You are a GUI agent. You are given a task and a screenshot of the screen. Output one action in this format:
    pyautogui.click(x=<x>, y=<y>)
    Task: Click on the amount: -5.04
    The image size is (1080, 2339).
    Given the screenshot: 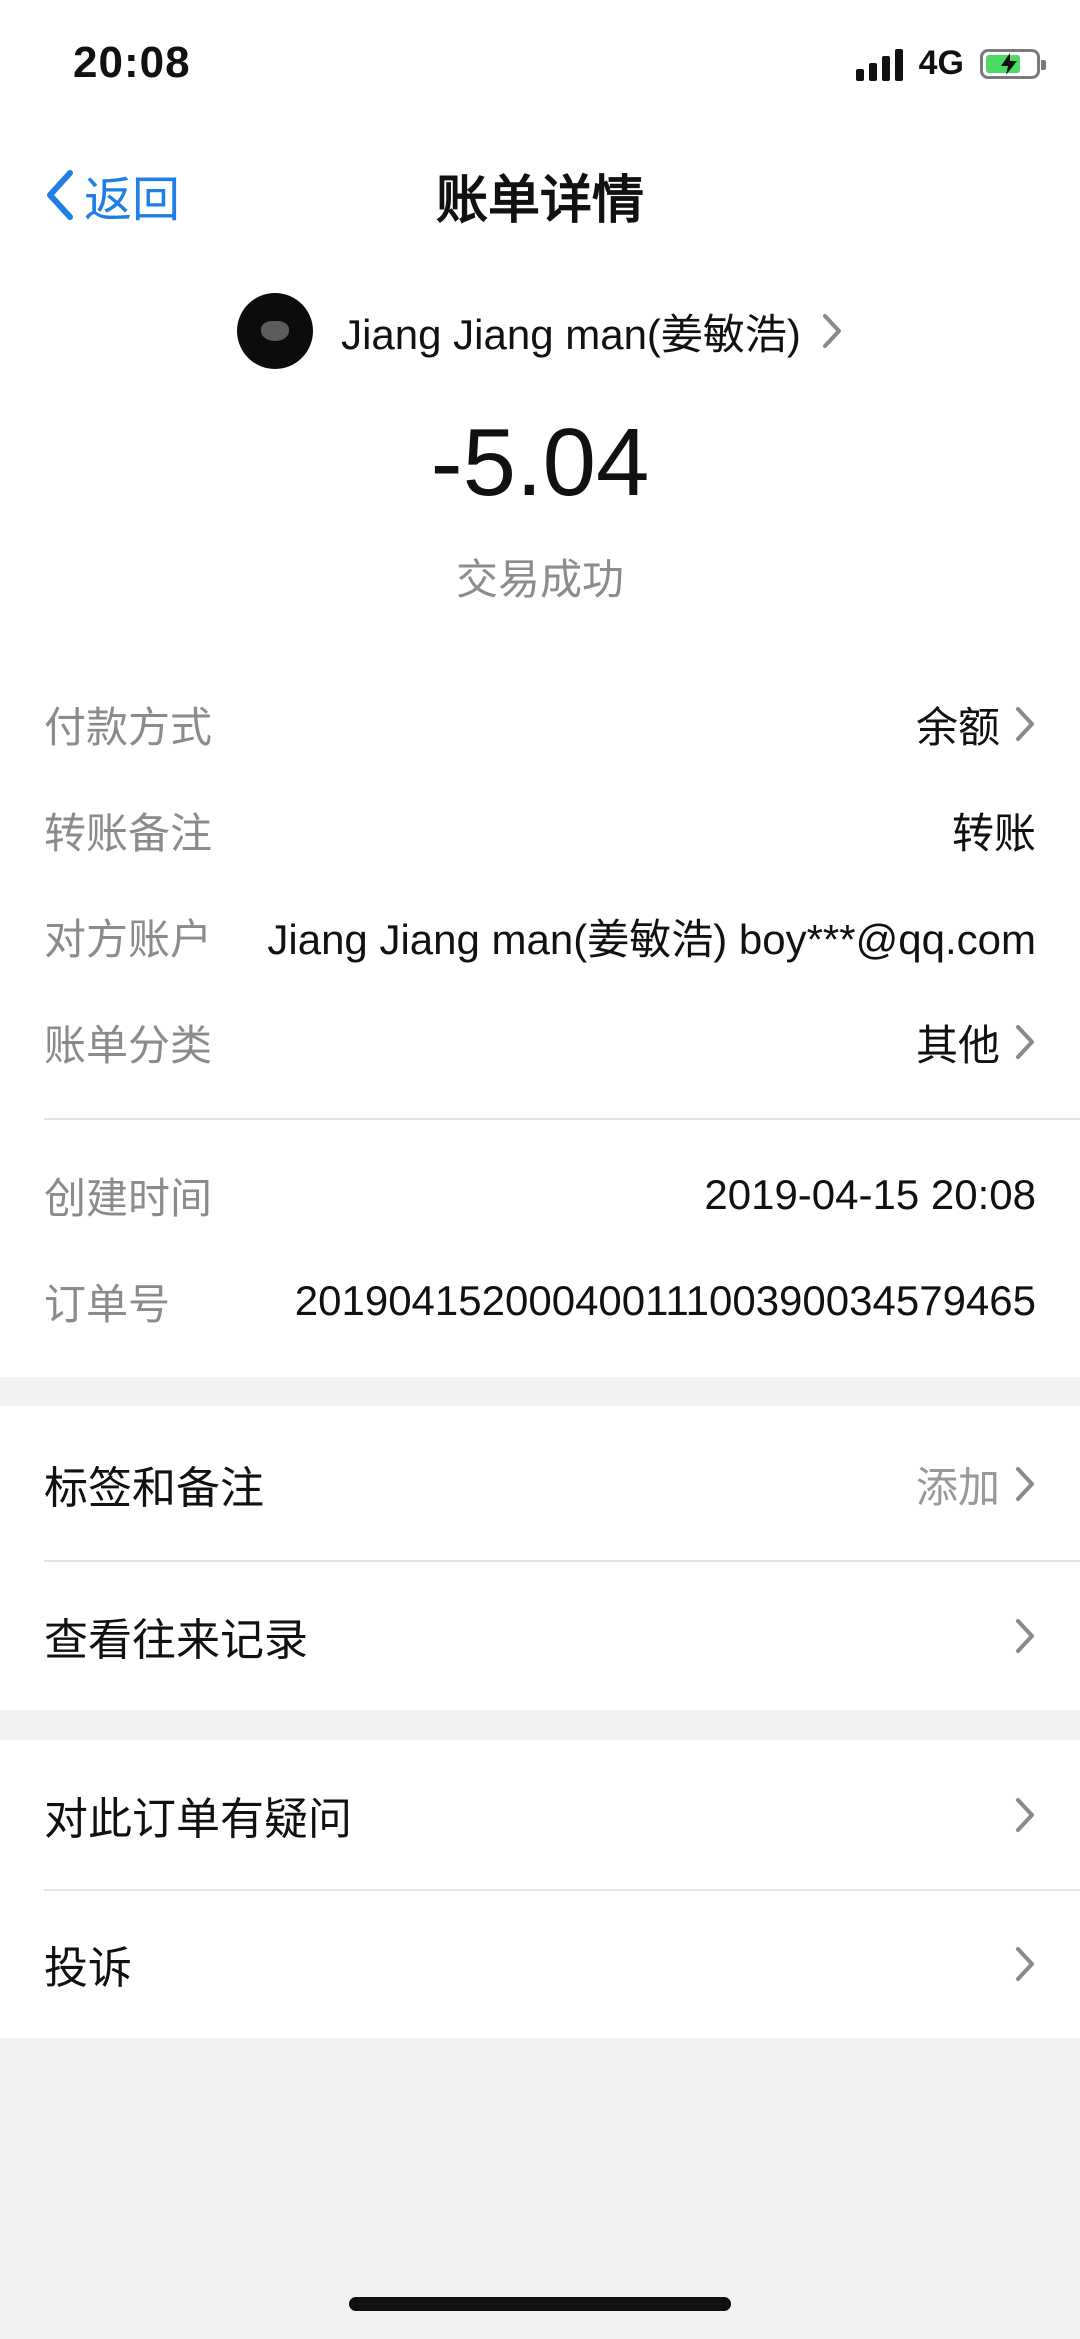 What is the action you would take?
    pyautogui.click(x=540, y=462)
    